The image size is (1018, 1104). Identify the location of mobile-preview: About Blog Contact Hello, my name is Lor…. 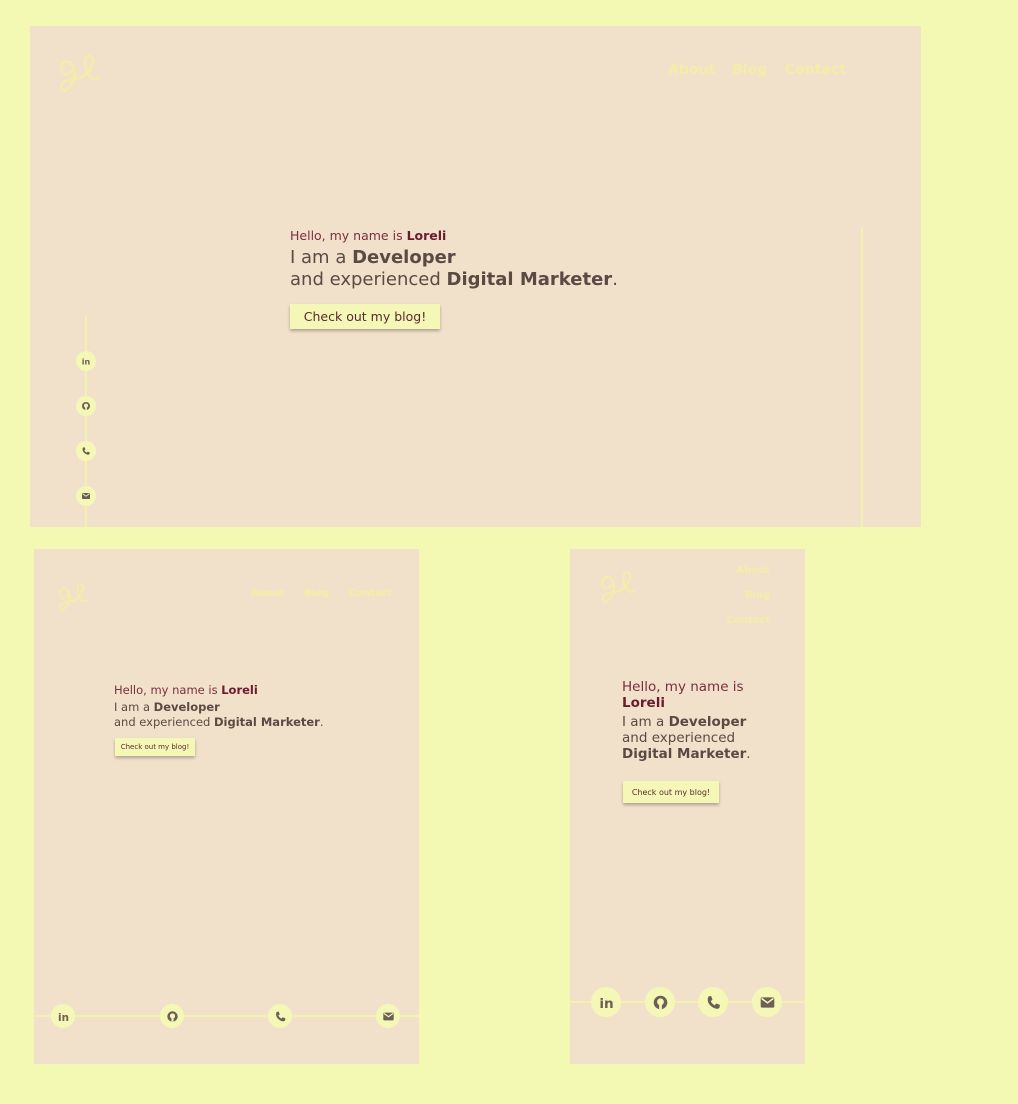
(687, 806).